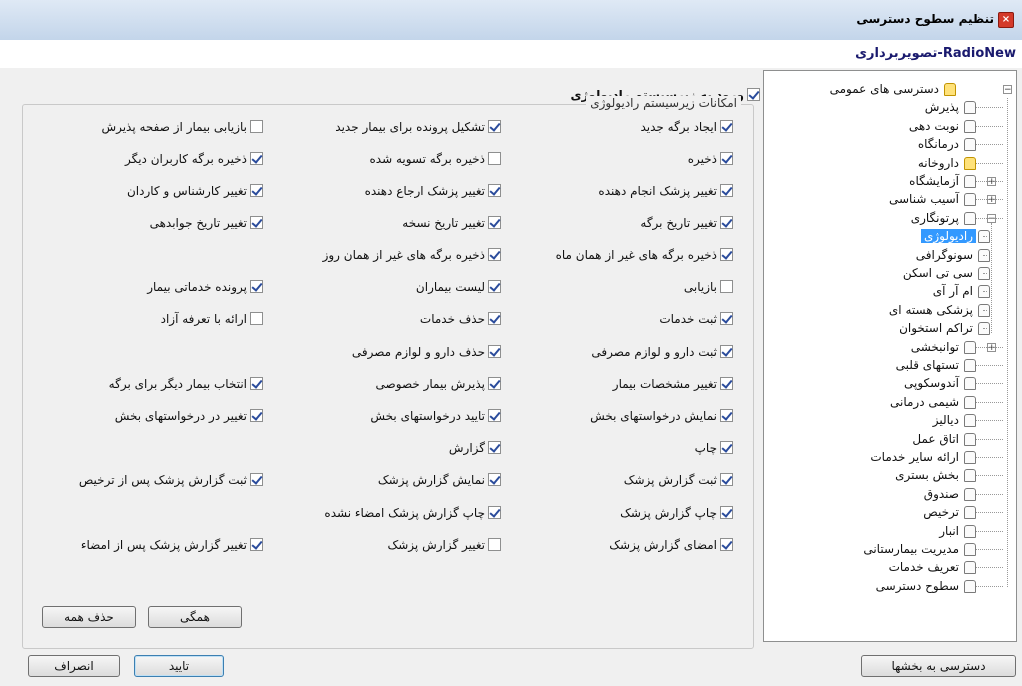  I want to click on tree-item: ارائه سایر خدمات, so click(921, 457).